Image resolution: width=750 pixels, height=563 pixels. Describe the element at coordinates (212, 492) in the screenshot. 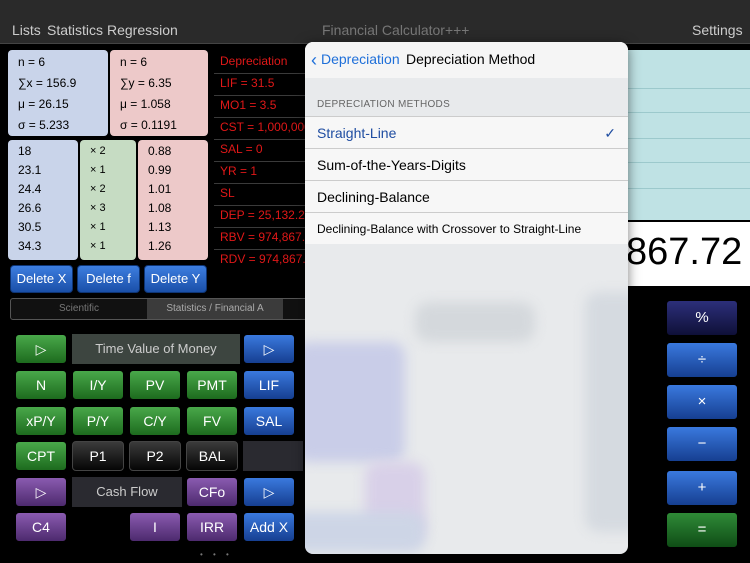

I see `key-cfo: CFo` at that location.